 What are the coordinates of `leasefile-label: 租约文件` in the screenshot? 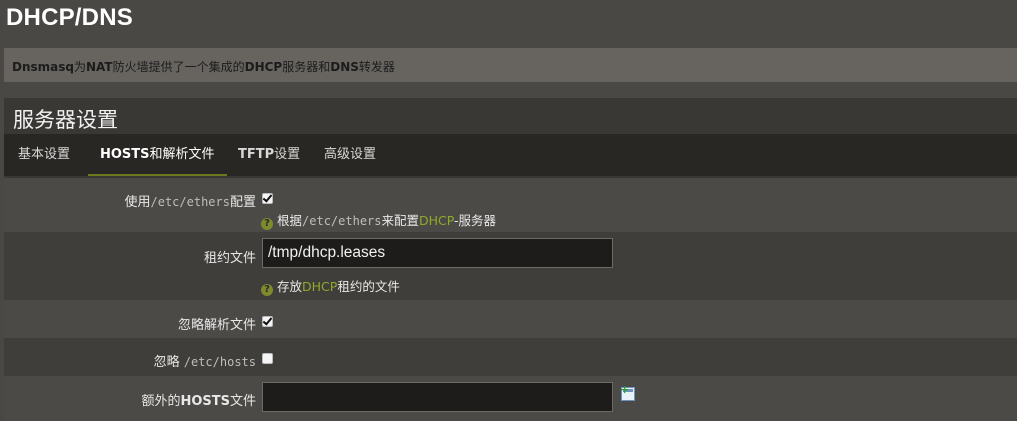 It's located at (229, 258).